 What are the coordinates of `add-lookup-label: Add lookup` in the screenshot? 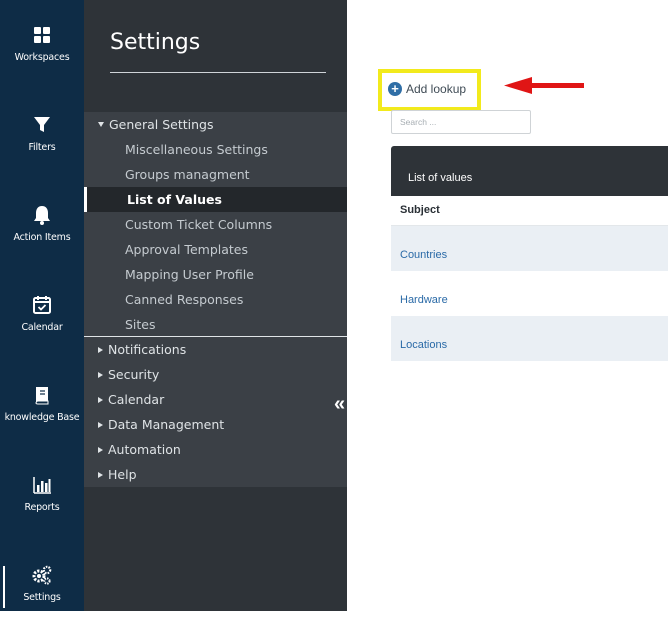 It's located at (436, 89).